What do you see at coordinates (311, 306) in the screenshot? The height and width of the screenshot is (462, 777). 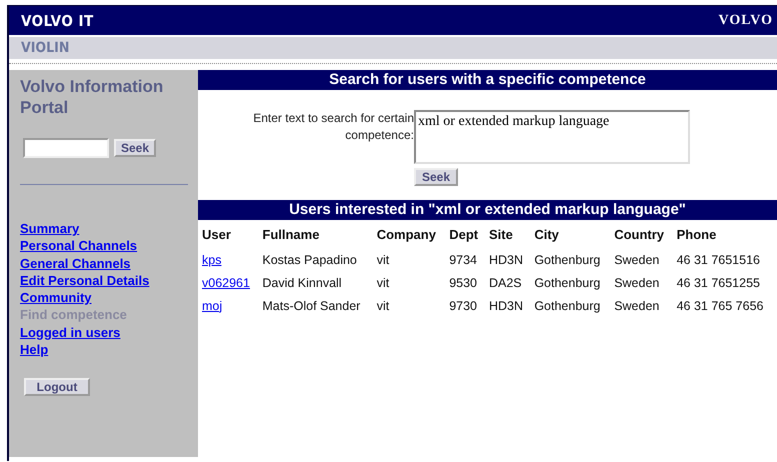 I see `table-cell-text: Mats-Olof Sander` at bounding box center [311, 306].